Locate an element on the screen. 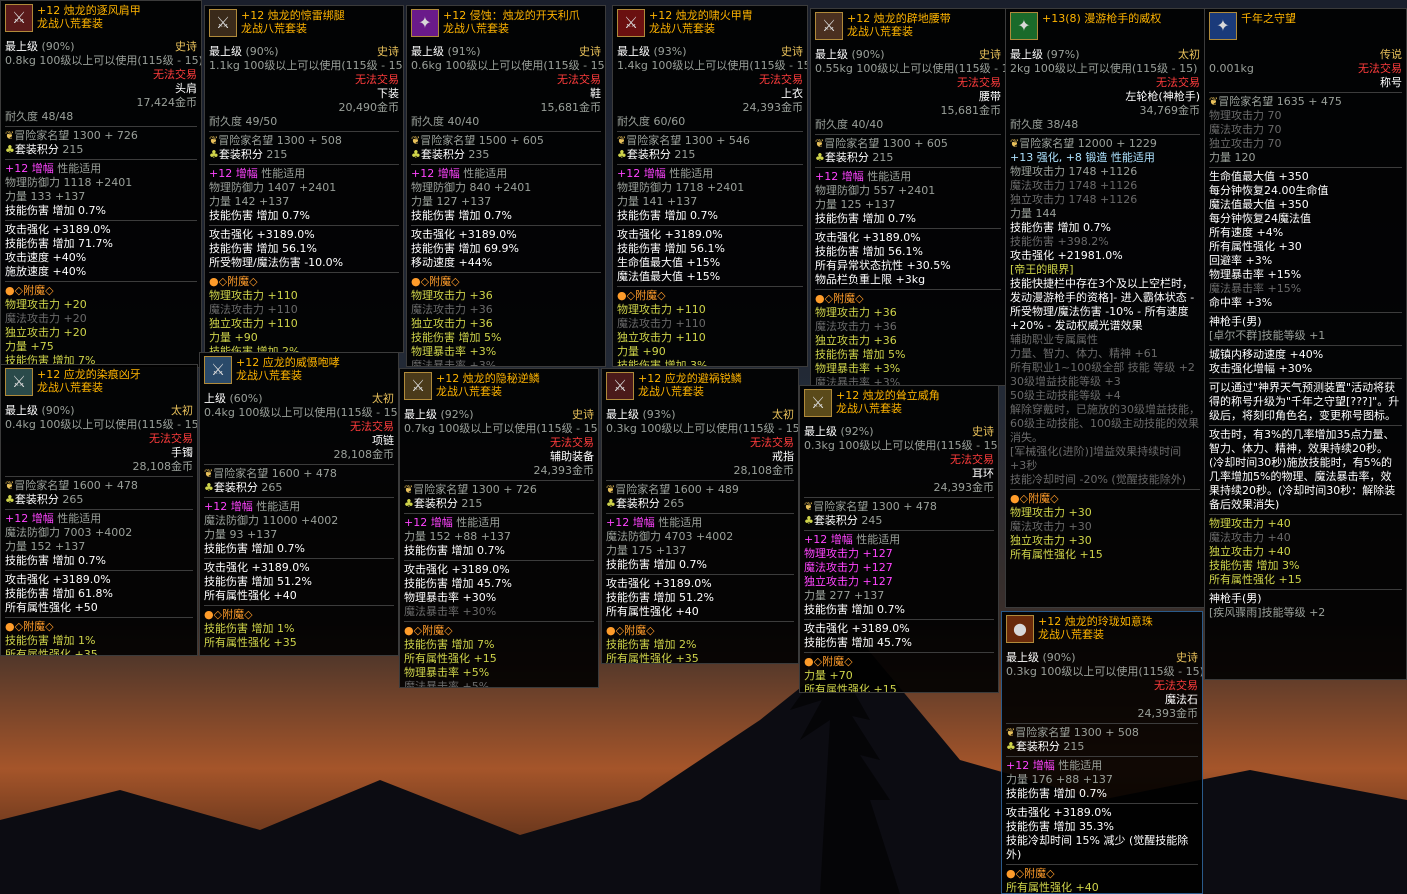 Image resolution: width=1407 pixels, height=894 pixels. title-icon: ✦ is located at coordinates (1223, 26).